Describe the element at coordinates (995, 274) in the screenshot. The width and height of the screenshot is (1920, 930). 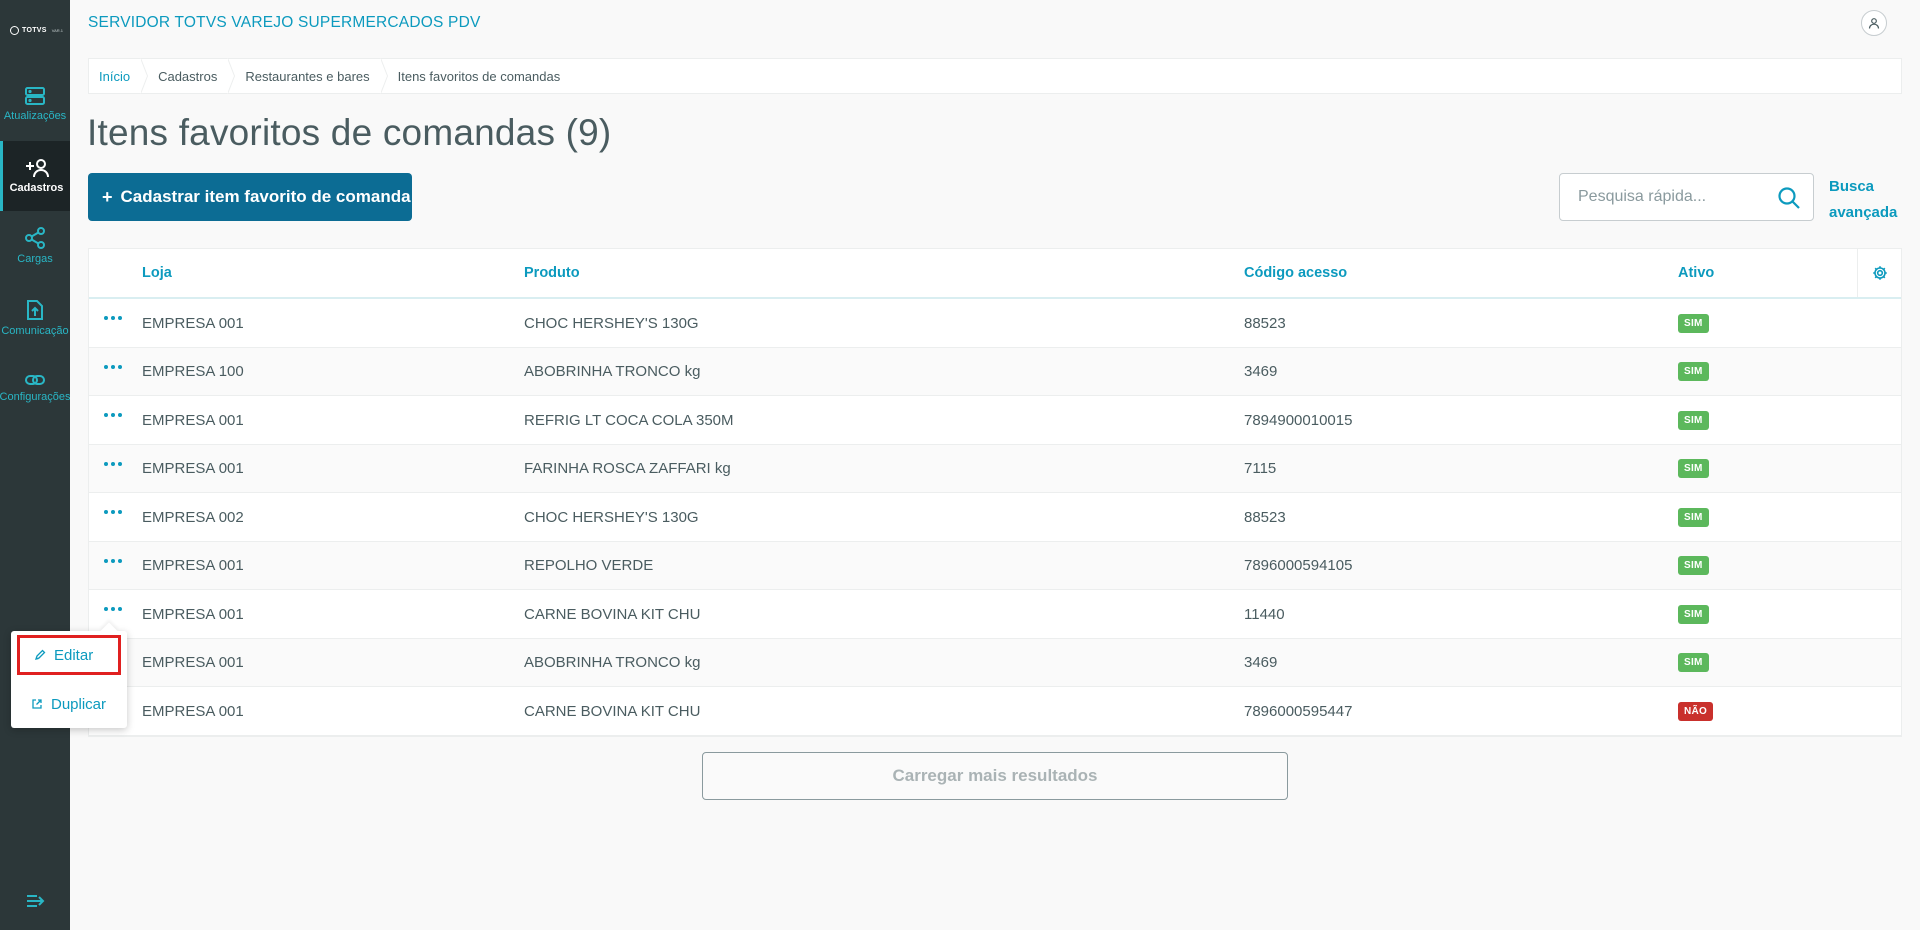
I see `table-header: Loja Produto Código acesso Ativo` at that location.